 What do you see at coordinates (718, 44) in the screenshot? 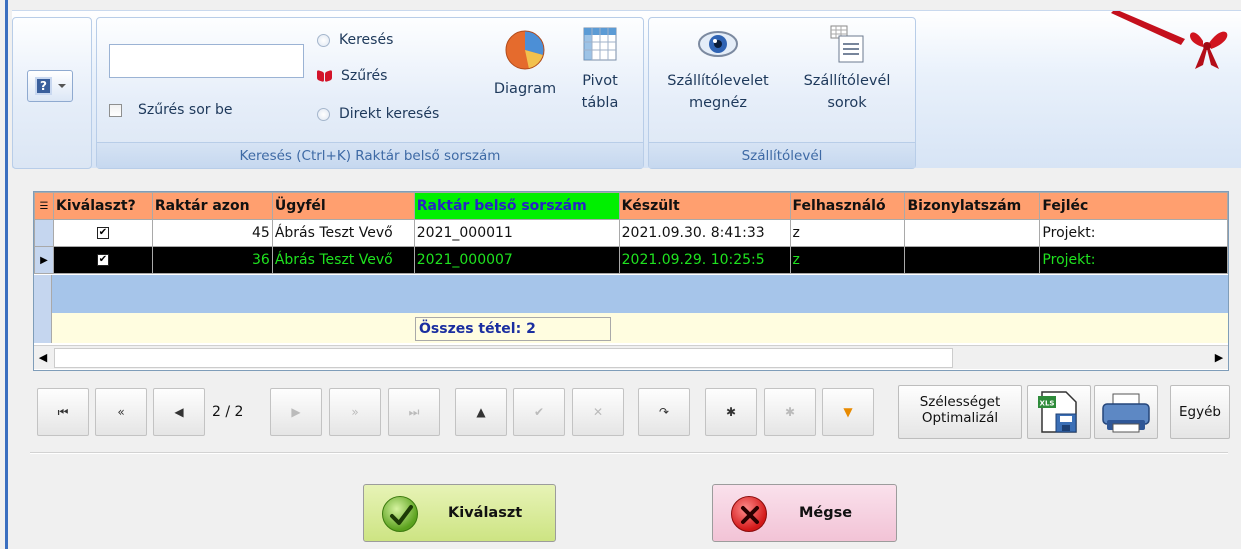
I see `eye-icon` at bounding box center [718, 44].